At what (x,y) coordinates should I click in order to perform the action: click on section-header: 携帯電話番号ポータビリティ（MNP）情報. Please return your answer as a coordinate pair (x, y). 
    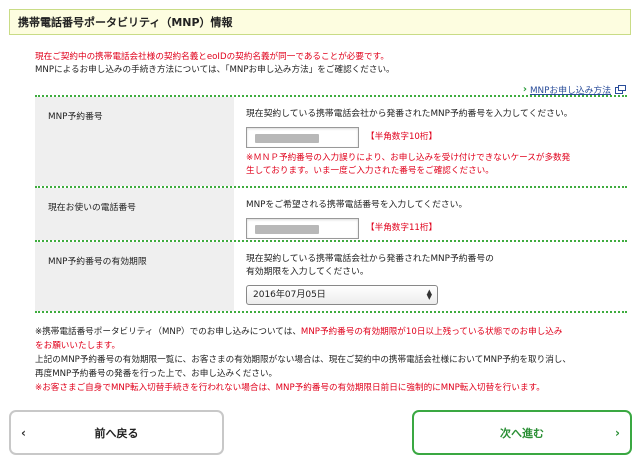
    Looking at the image, I should click on (320, 22).